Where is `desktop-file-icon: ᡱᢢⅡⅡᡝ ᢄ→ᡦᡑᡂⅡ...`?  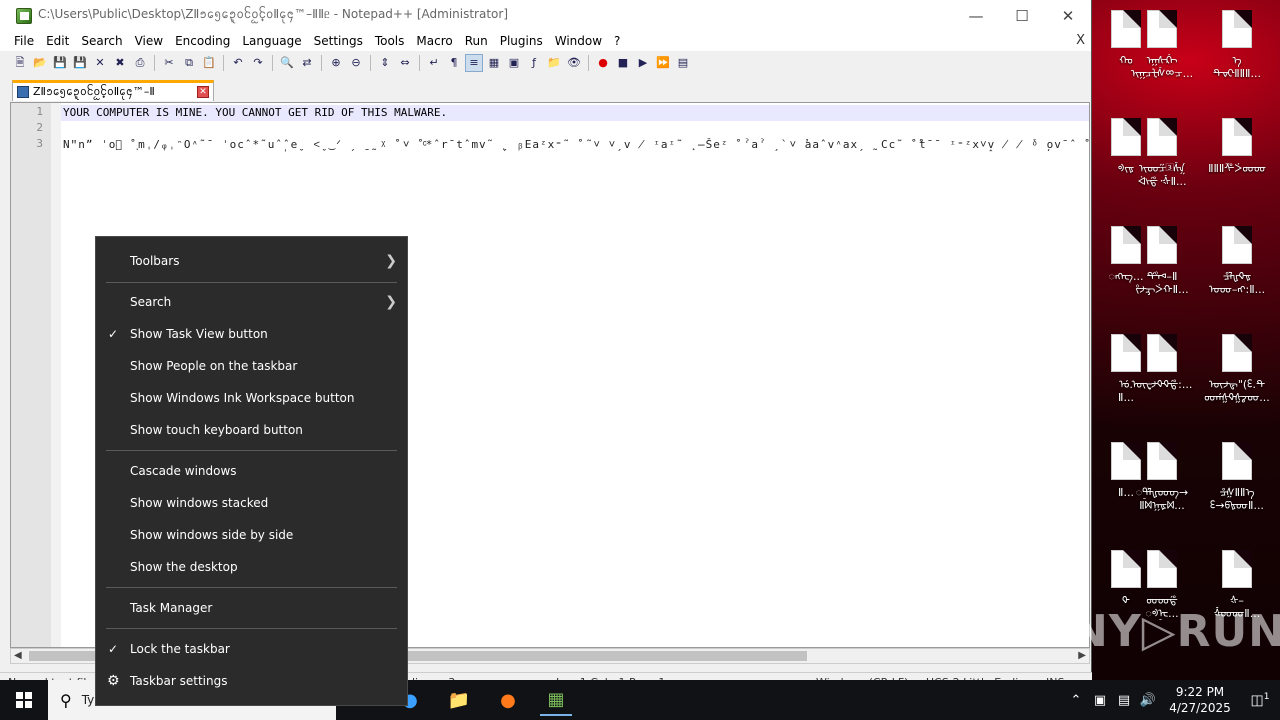
desktop-file-icon: ᡱᢢⅡⅡᡝ ᢄ→ᡦᡑᡂⅡ... is located at coordinates (1237, 477).